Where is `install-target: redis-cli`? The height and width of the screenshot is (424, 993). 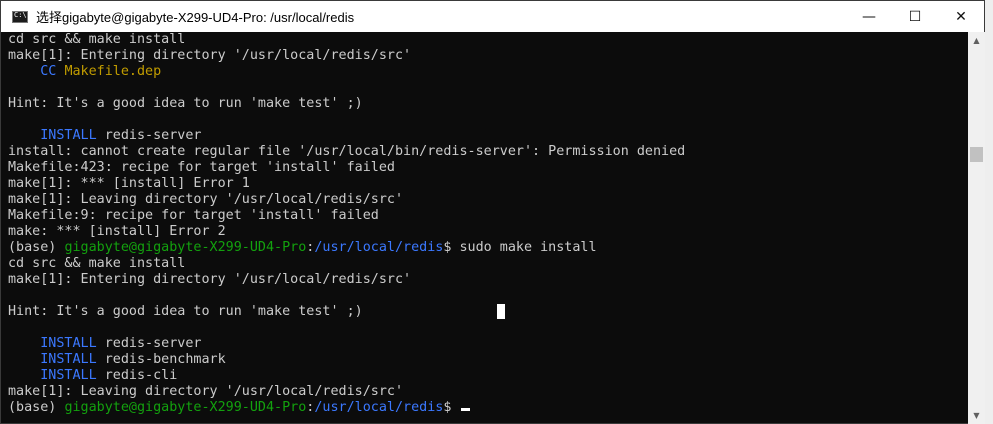
install-target: redis-cli is located at coordinates (141, 375).